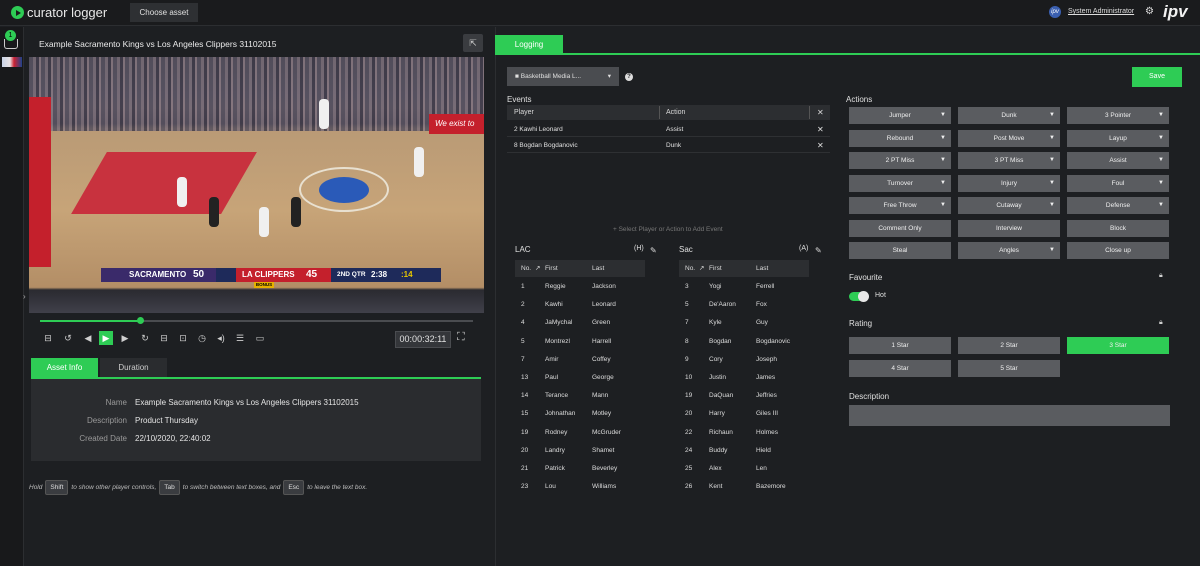 This screenshot has width=1200, height=566. What do you see at coordinates (1009, 368) in the screenshot?
I see `rating-button-5-star: 5 Star` at bounding box center [1009, 368].